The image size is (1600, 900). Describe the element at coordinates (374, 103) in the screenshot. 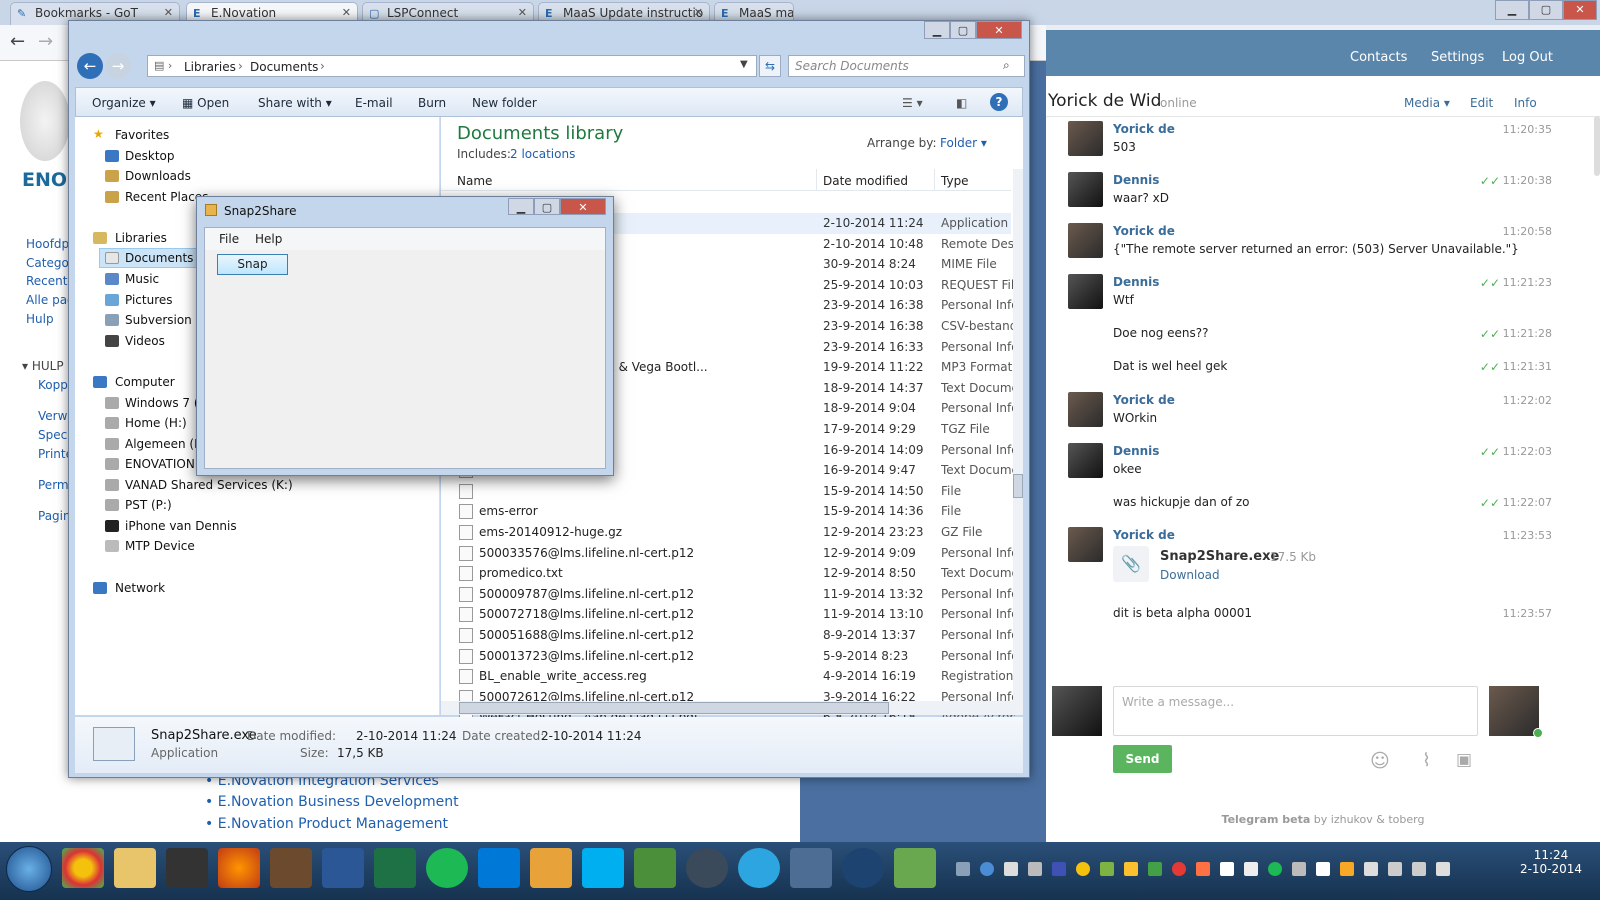

I see `email-button: E-mail` at that location.